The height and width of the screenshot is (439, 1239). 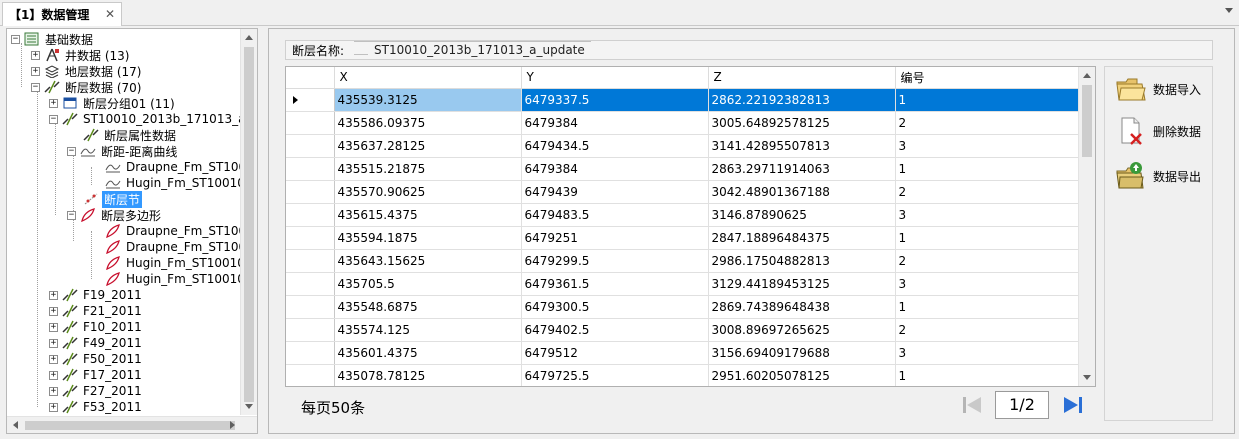 I want to click on cell-y: 6479434.5, so click(x=615, y=146).